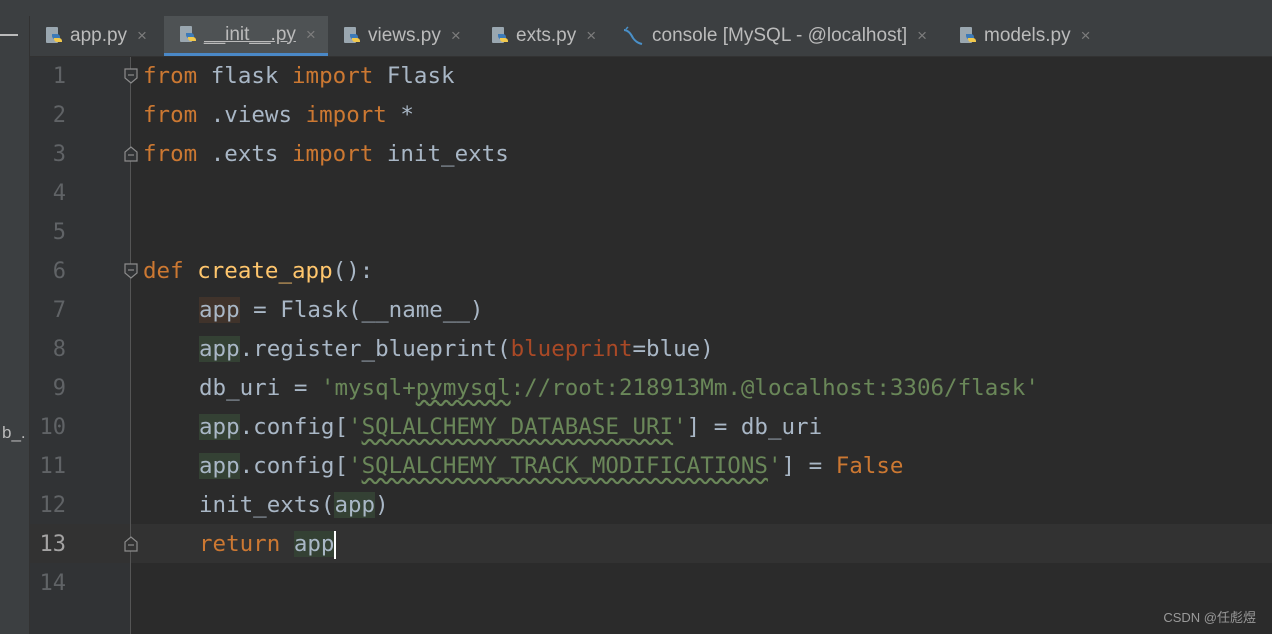 The image size is (1272, 634). What do you see at coordinates (400, 115) in the screenshot?
I see `code-text: *` at bounding box center [400, 115].